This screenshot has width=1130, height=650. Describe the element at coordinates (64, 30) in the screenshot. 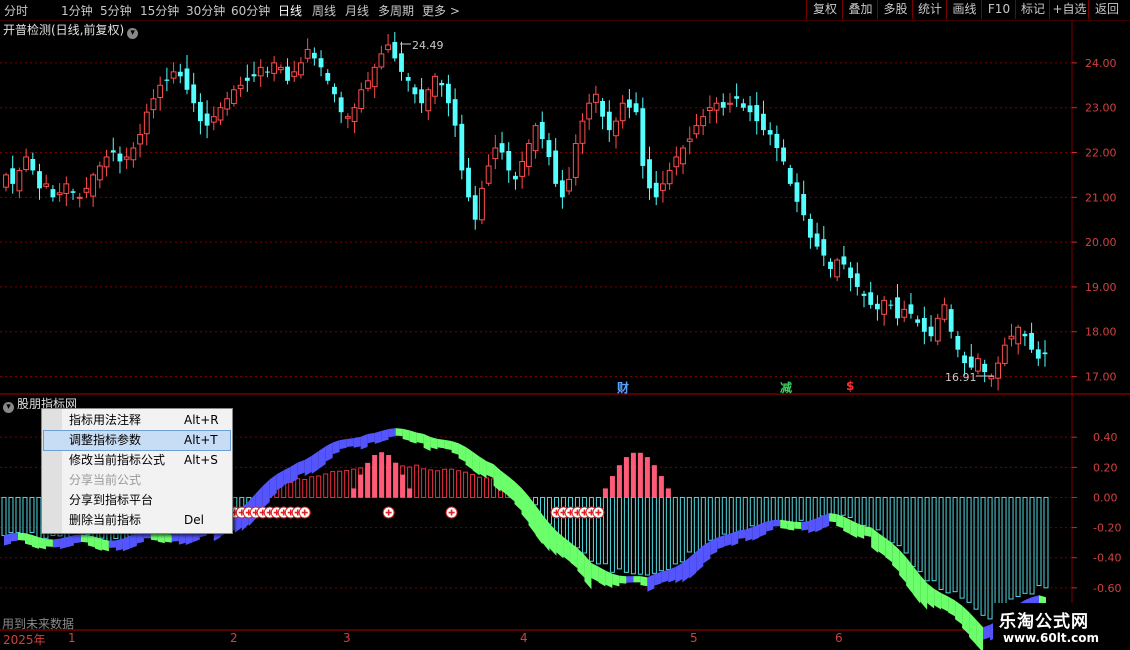

I see `chart-title-text: 开普检测(日线,前复权)` at that location.